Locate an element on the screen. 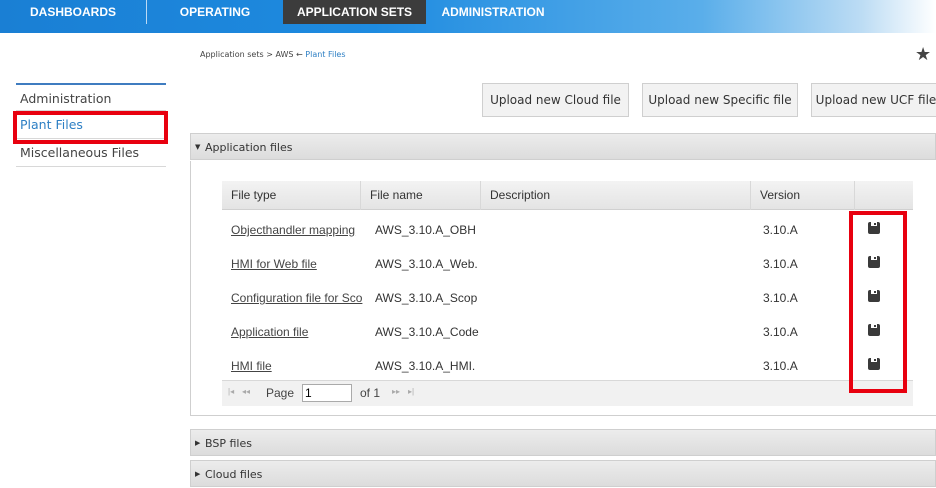  file-name-cell: AWS_3.10.A_HMI. is located at coordinates (425, 366).